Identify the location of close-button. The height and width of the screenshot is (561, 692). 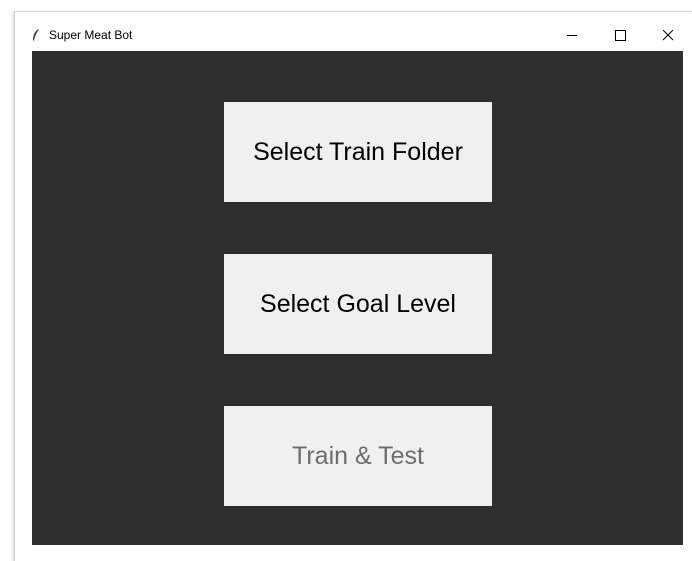
(668, 31).